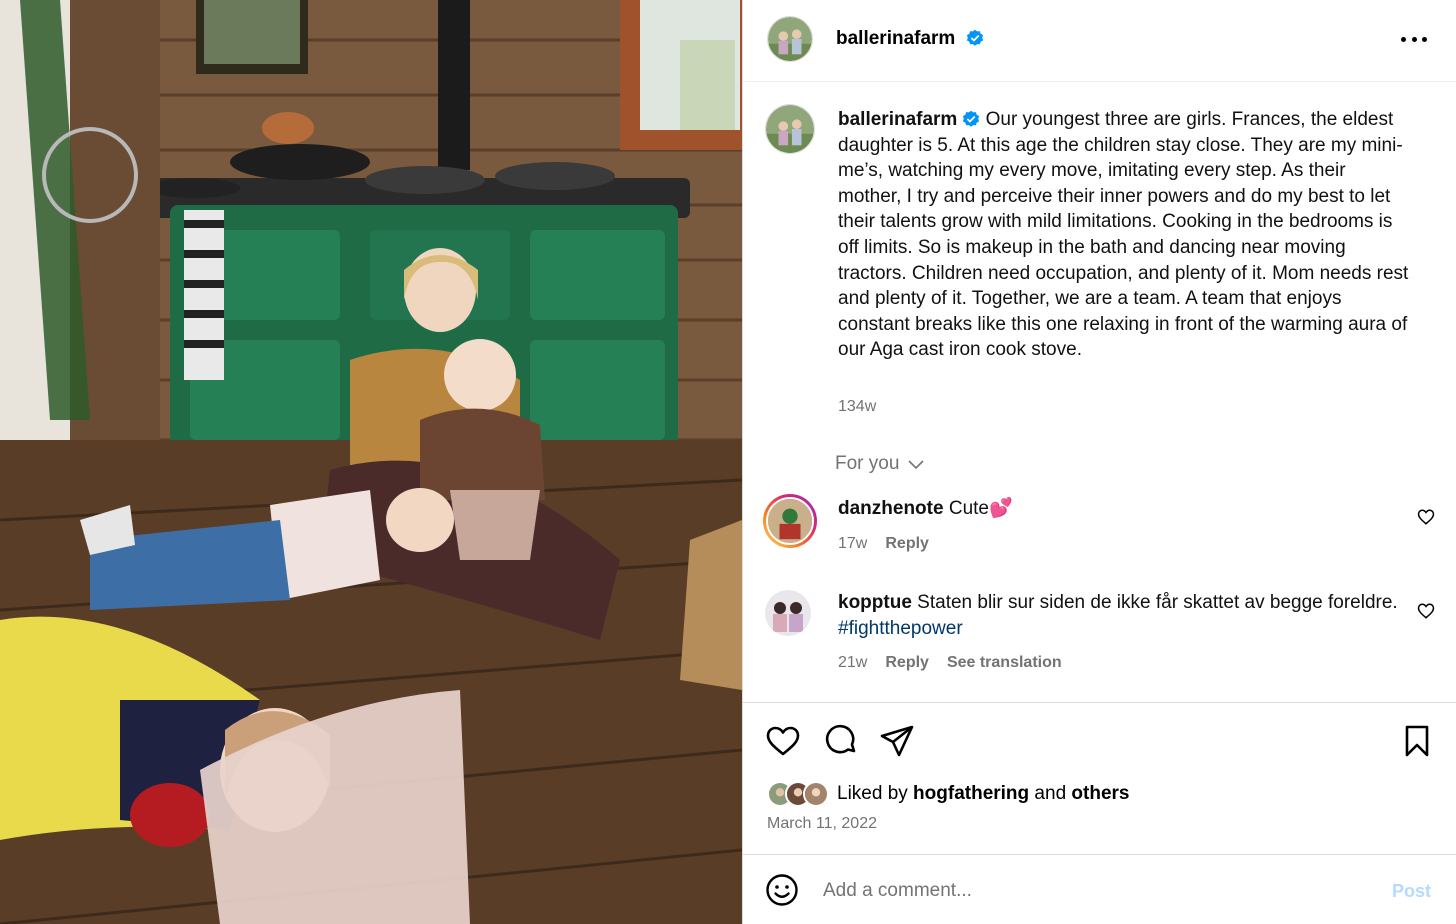 The height and width of the screenshot is (924, 1456). I want to click on post-time: 134w, so click(857, 407).